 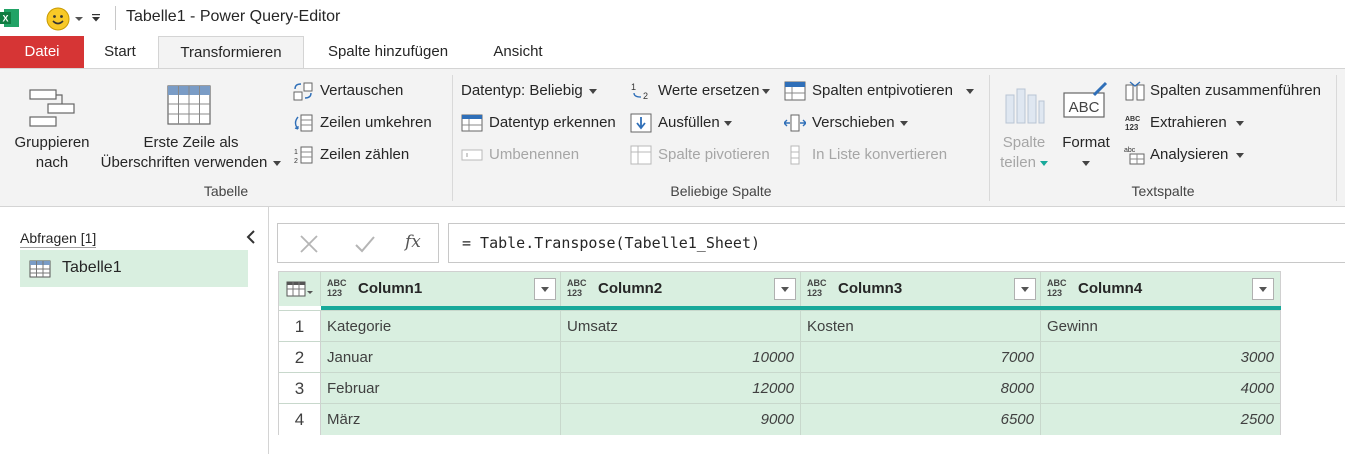 What do you see at coordinates (795, 123) in the screenshot?
I see `move-column-icon` at bounding box center [795, 123].